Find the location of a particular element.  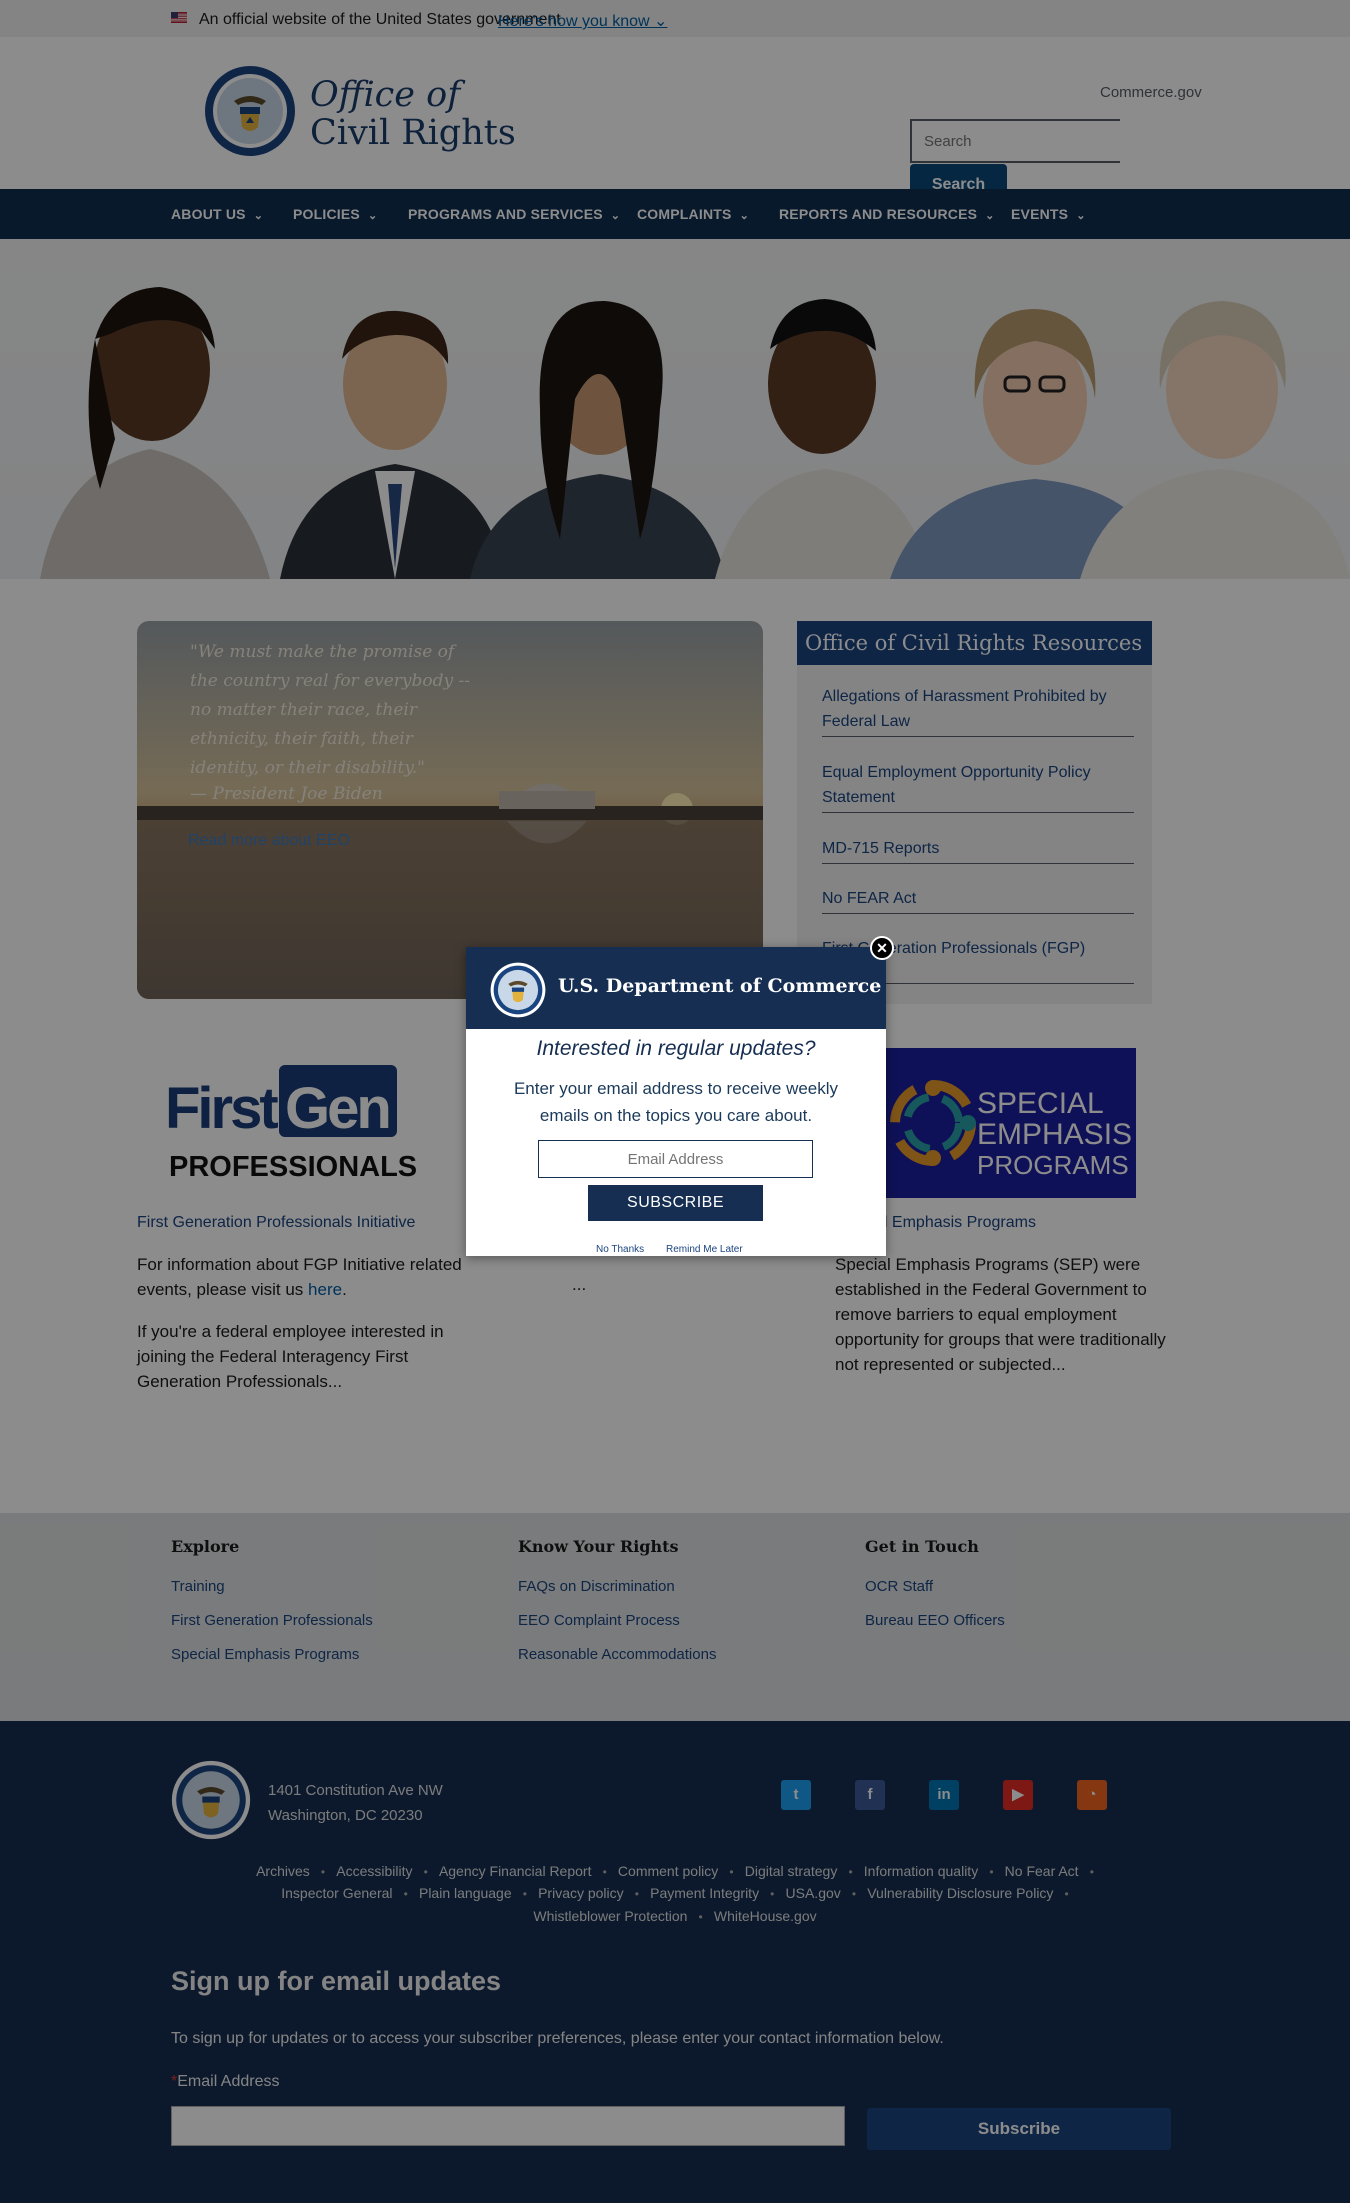

remind-me-later-link: Remind Me Later is located at coordinates (704, 1249).